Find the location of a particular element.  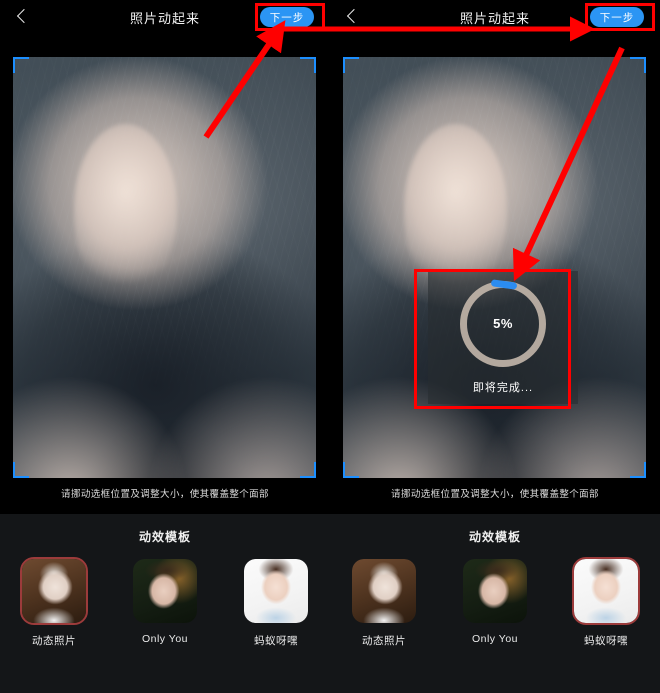

template-section-right: 动效模板 动态照片 Only You 蚂蚁呀嘿 is located at coordinates (495, 603).